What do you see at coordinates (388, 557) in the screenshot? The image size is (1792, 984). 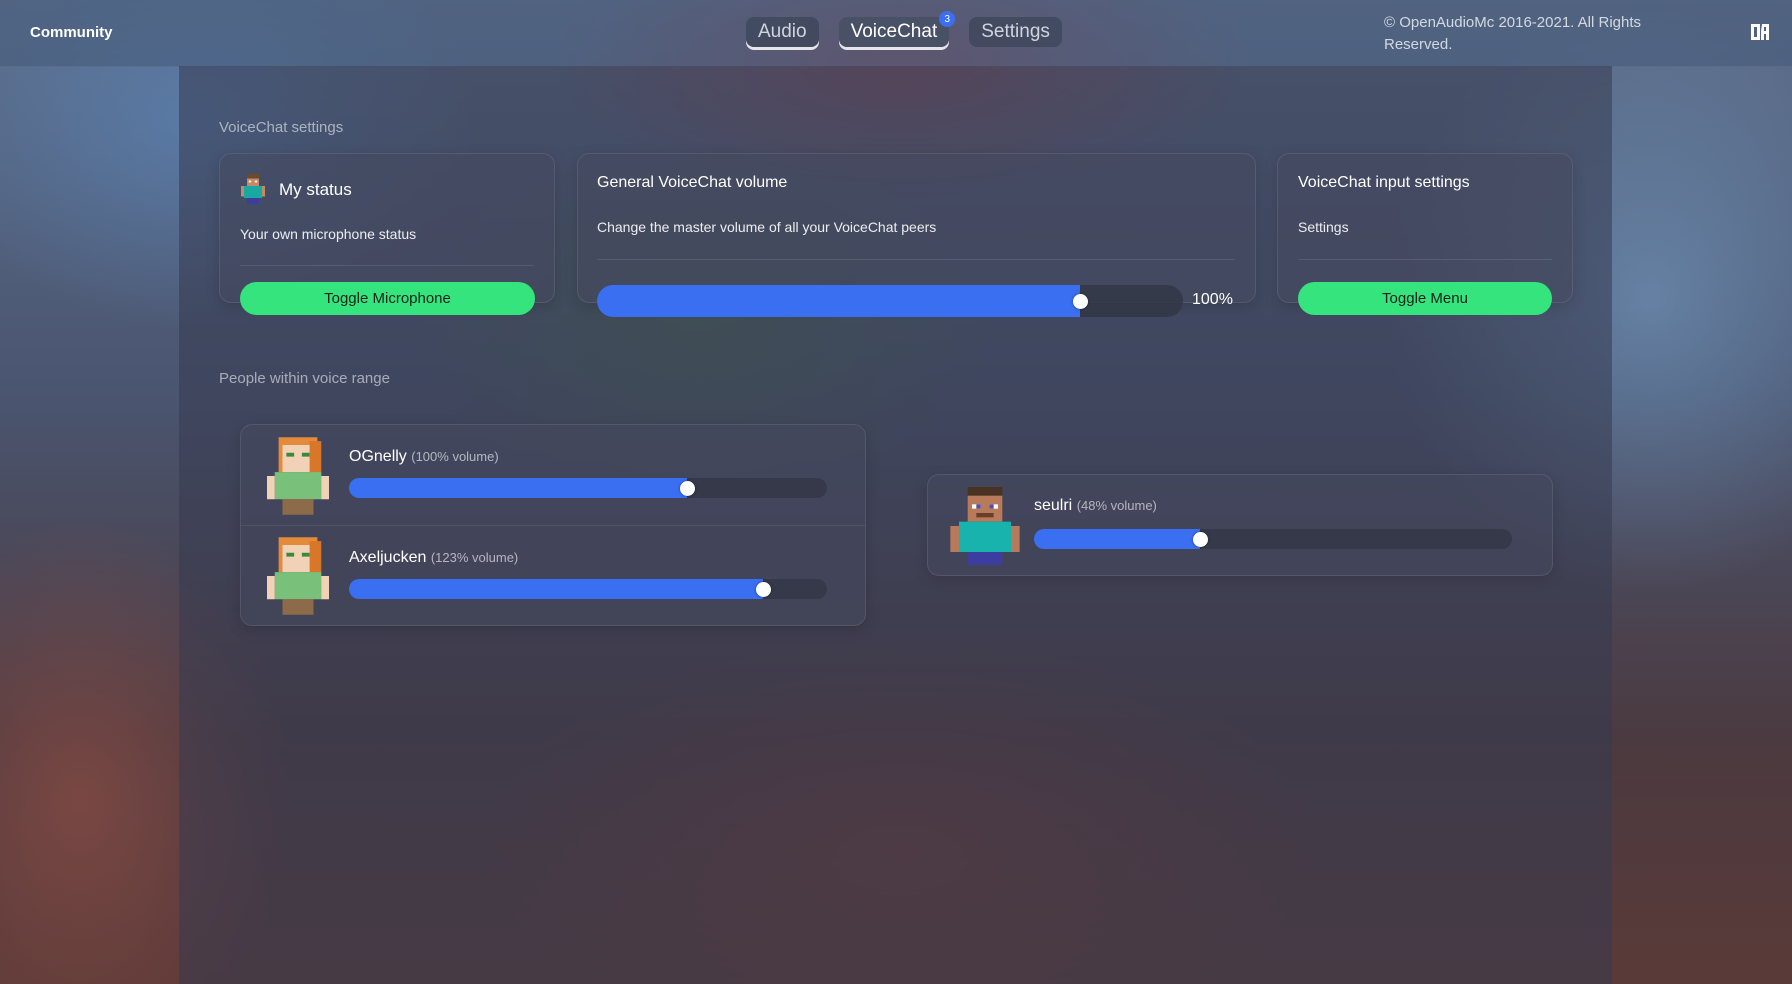 I see `peer-name-text: Axeljucken` at bounding box center [388, 557].